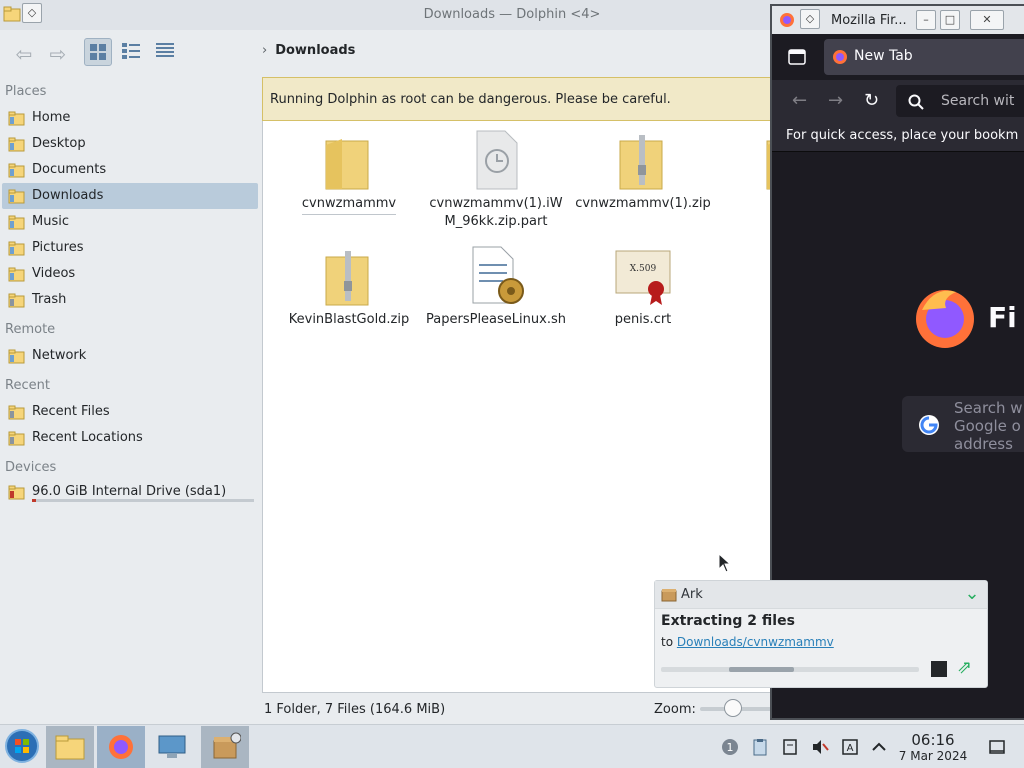 The width and height of the screenshot is (1024, 768). Describe the element at coordinates (349, 205) in the screenshot. I see `file-name: cvnwzmammv` at that location.